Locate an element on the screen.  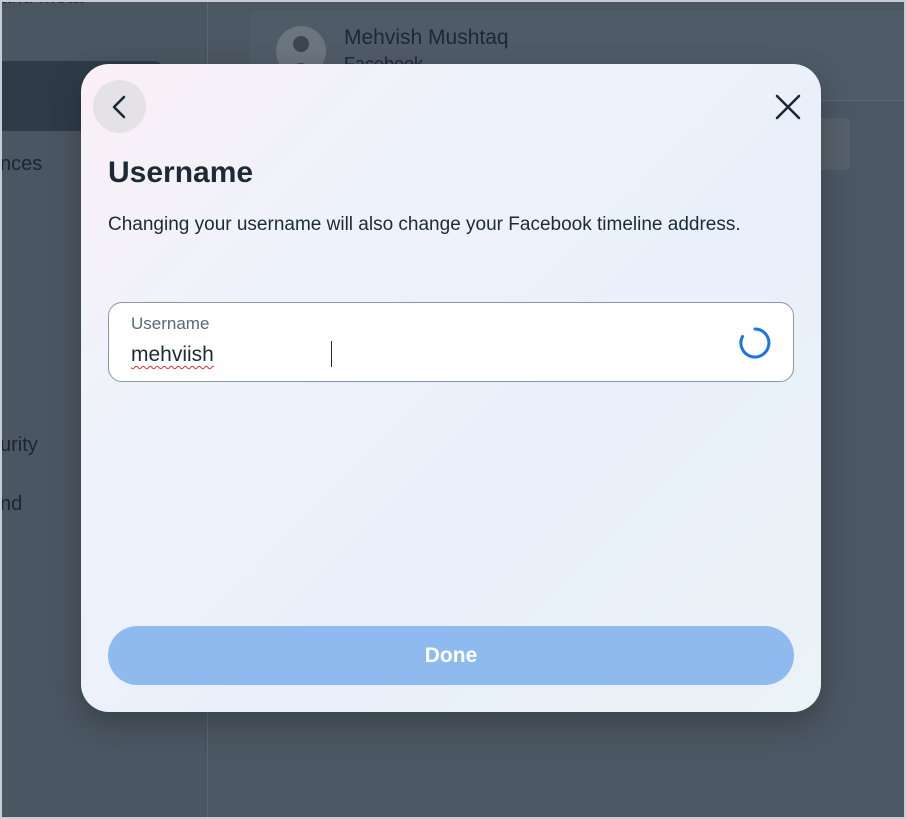
back-button is located at coordinates (119, 106).